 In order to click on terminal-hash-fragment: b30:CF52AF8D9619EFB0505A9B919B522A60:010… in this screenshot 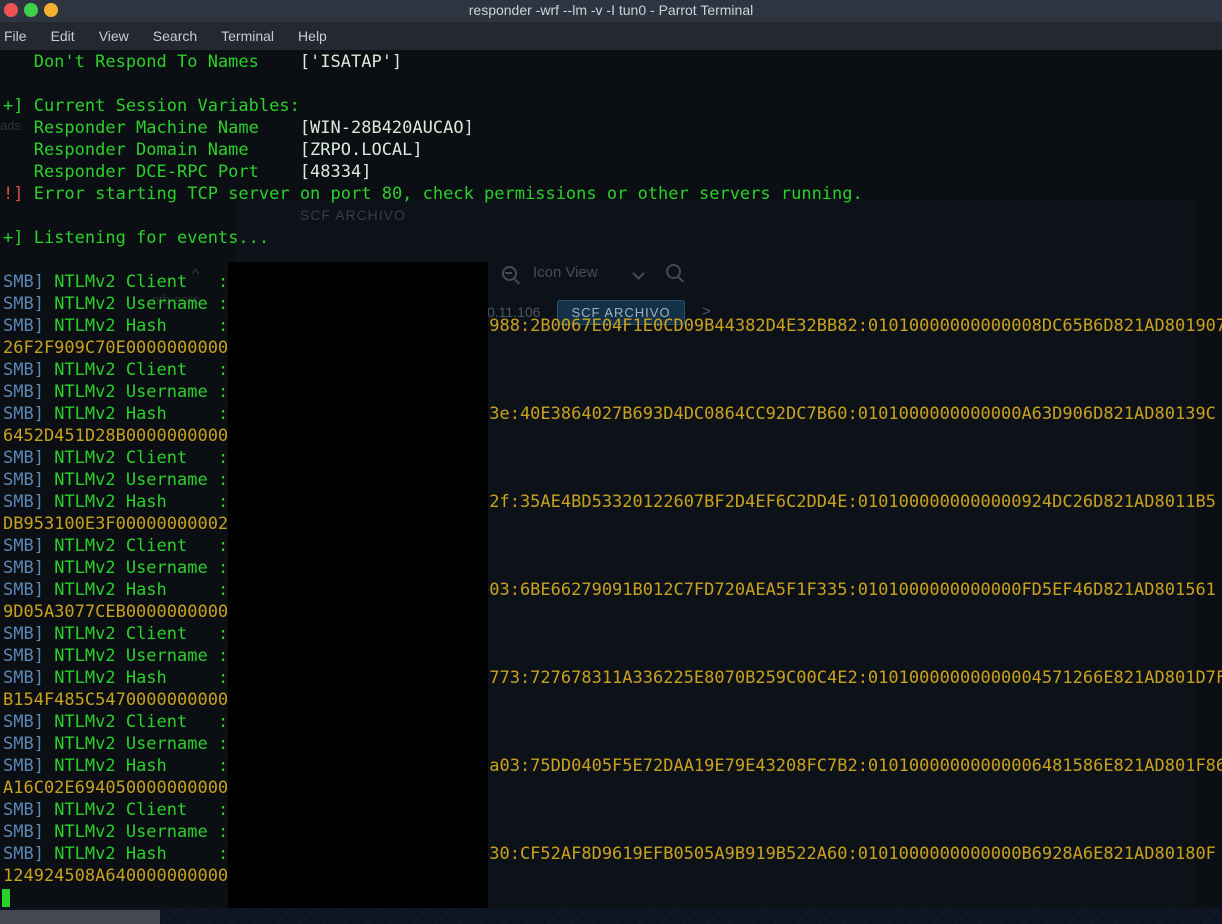, I will do `click(847, 854)`.